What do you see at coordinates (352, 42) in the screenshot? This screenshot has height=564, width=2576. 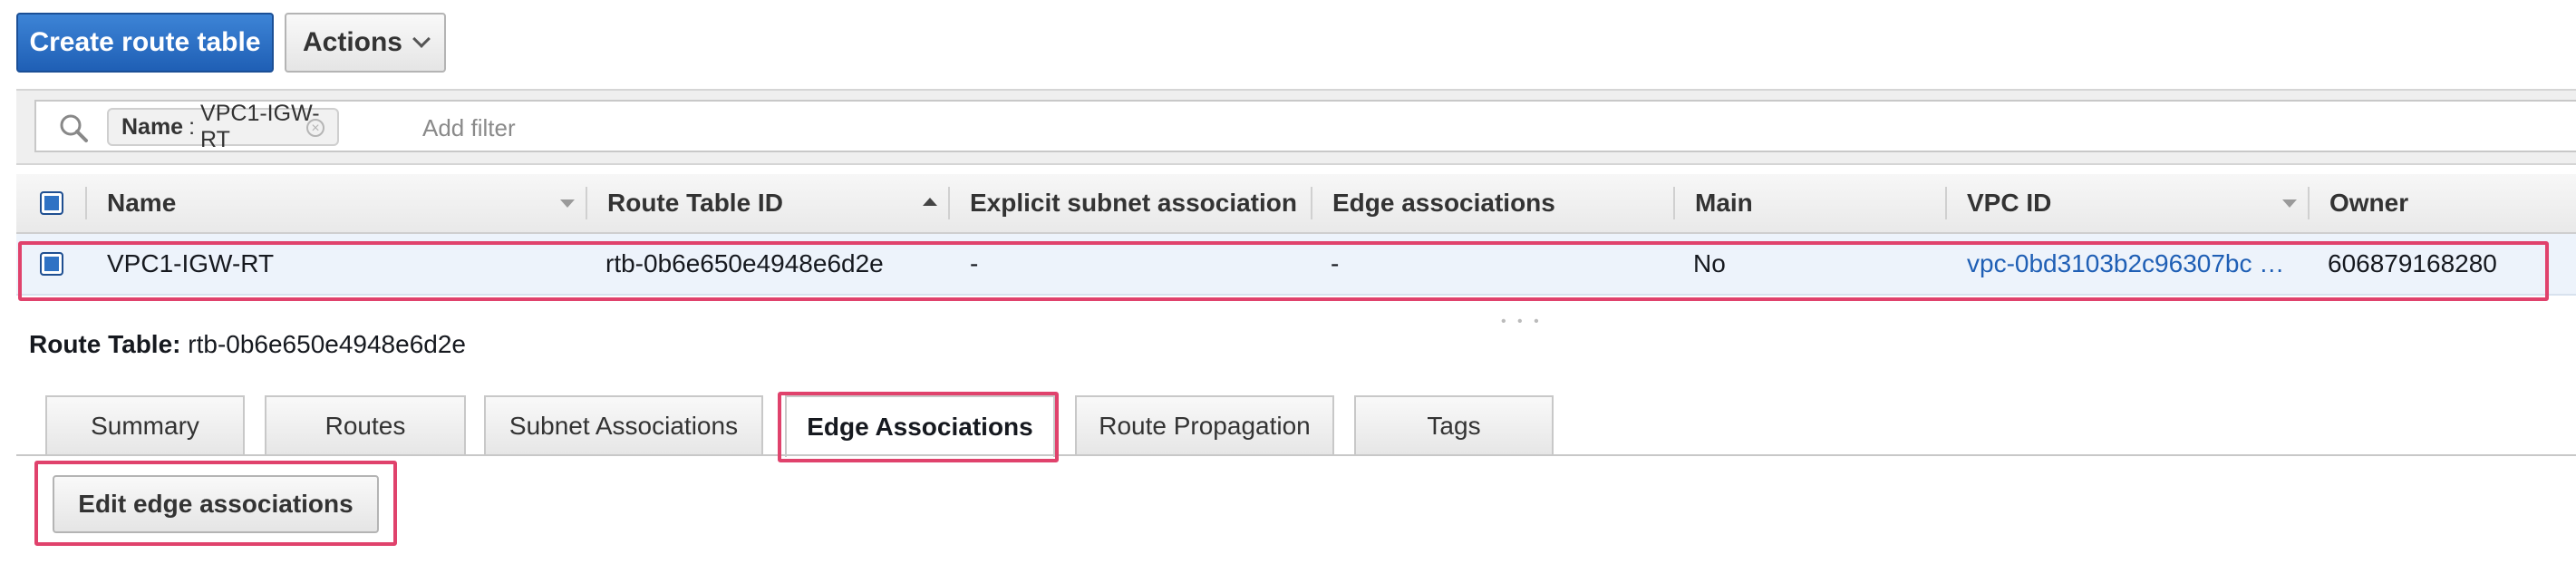 I see `actions-label: Actions` at bounding box center [352, 42].